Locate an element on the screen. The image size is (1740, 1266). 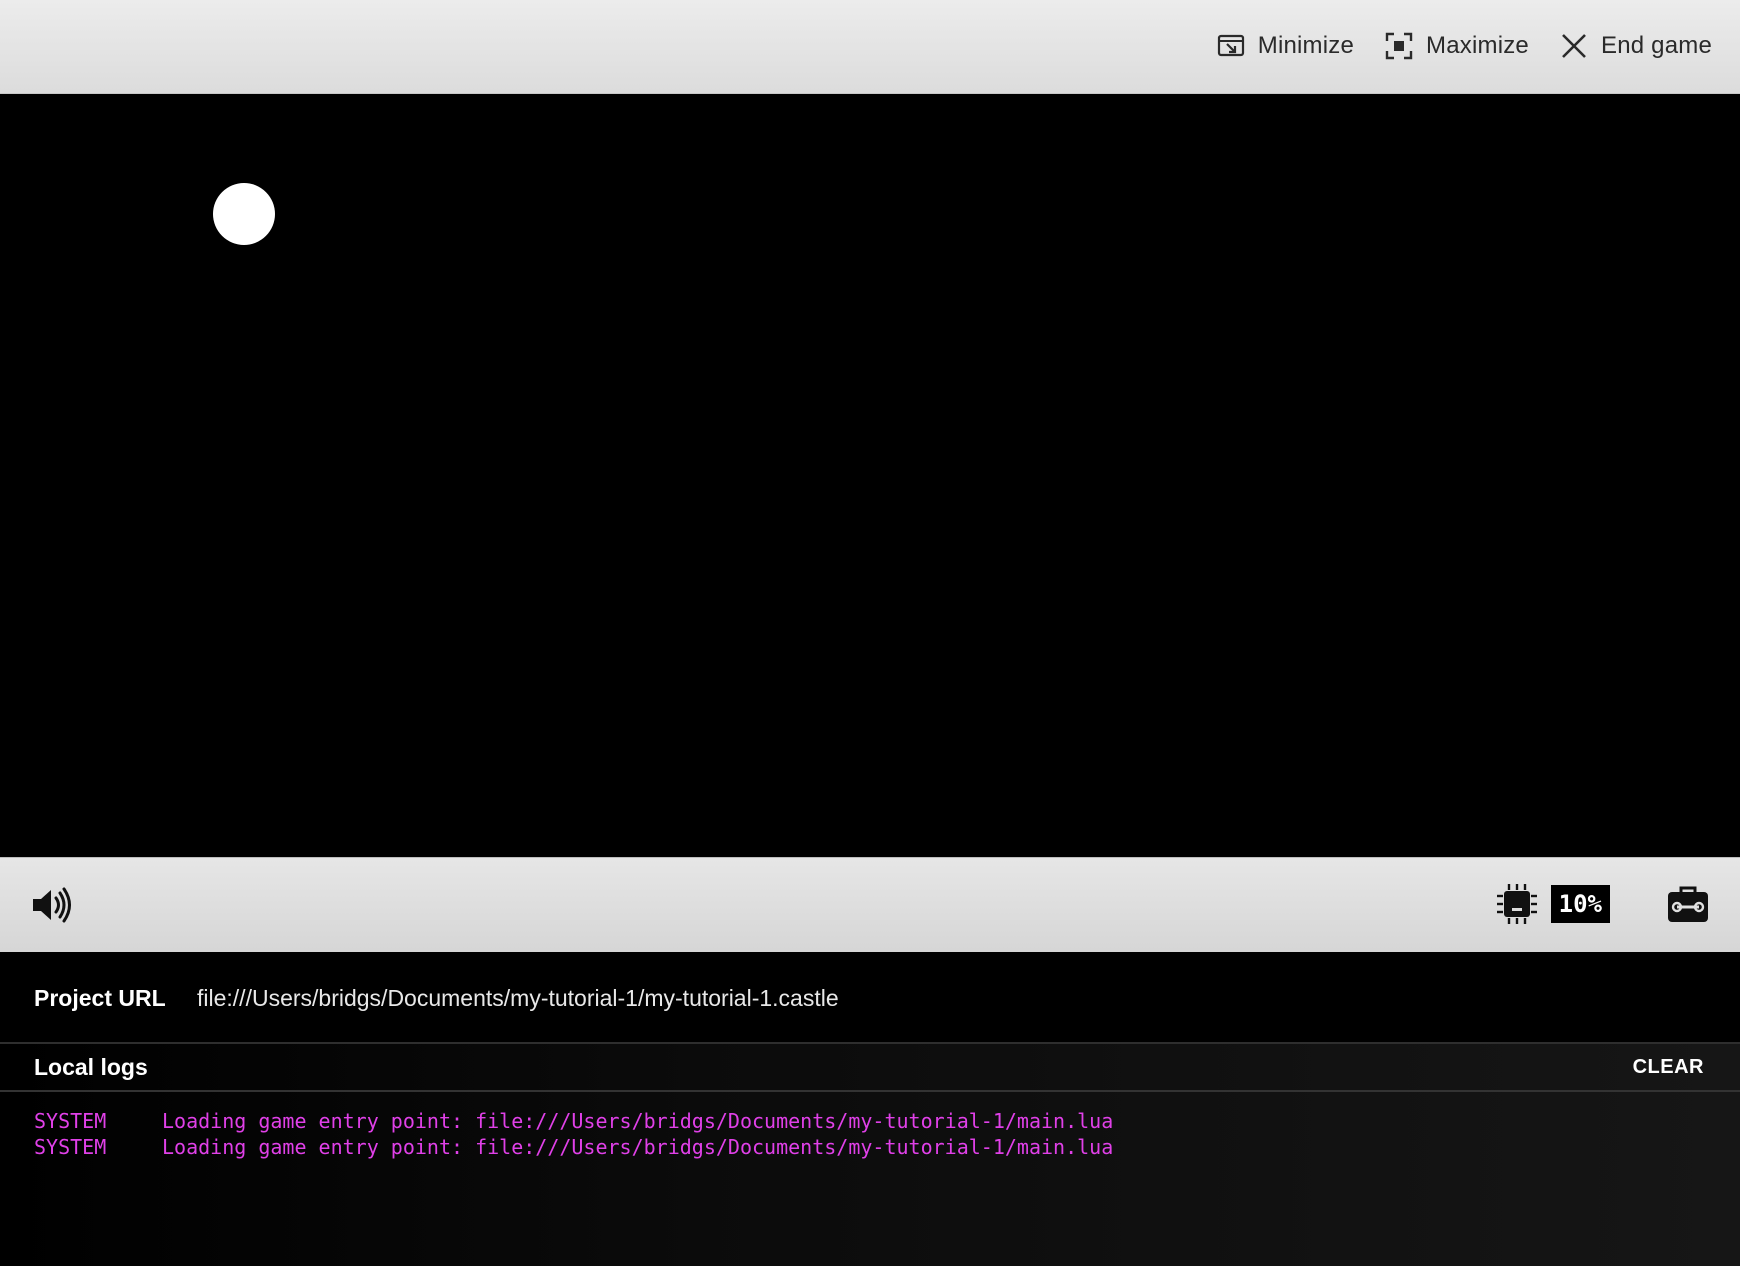
logs-title: Local logs is located at coordinates (91, 1067).